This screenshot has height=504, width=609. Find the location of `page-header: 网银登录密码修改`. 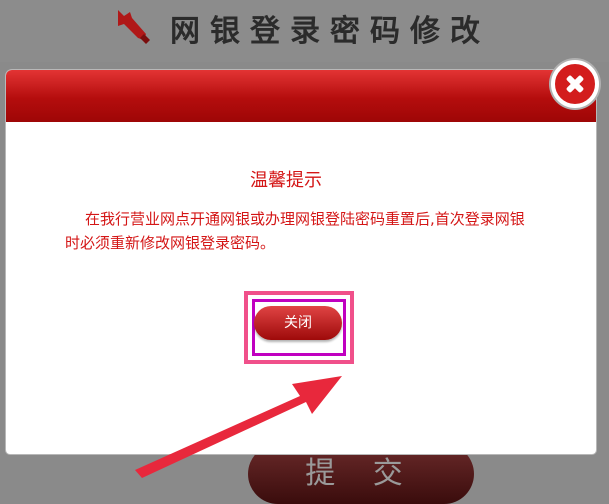

page-header: 网银登录密码修改 is located at coordinates (304, 31).